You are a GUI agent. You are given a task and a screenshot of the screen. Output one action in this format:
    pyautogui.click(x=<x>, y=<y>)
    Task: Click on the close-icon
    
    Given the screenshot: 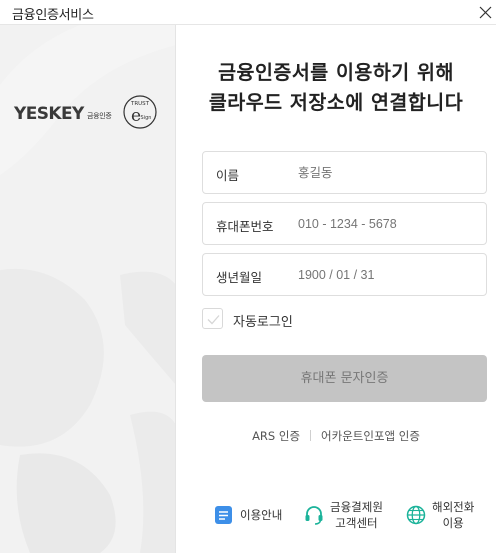 What is the action you would take?
    pyautogui.click(x=485, y=12)
    